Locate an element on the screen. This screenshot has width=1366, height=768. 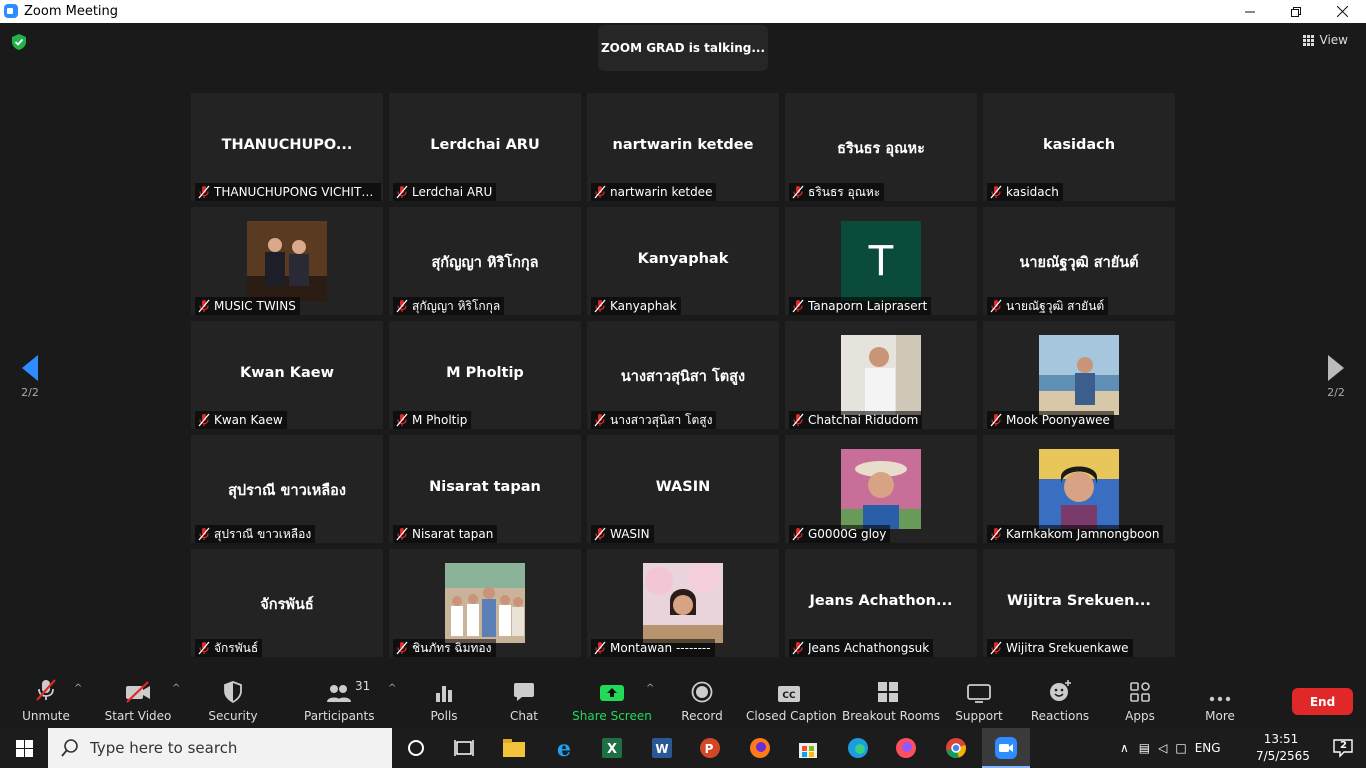
record-button: Record is located at coordinates (702, 700).